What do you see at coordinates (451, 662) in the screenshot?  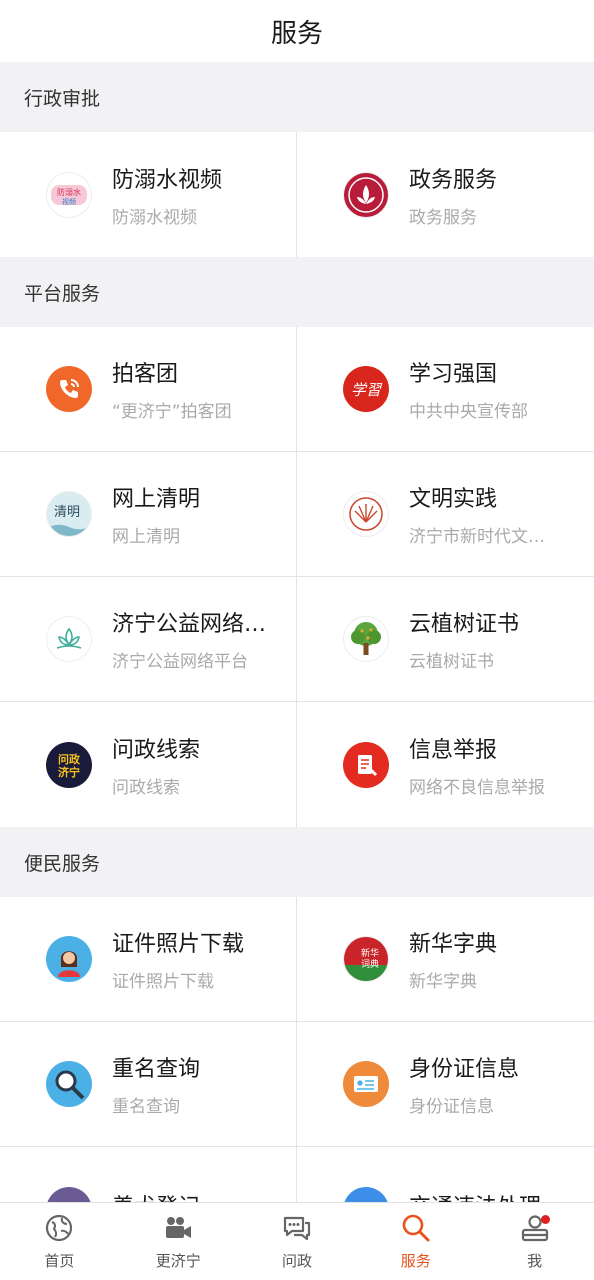 I see `service-subtitle: 云植树证书` at bounding box center [451, 662].